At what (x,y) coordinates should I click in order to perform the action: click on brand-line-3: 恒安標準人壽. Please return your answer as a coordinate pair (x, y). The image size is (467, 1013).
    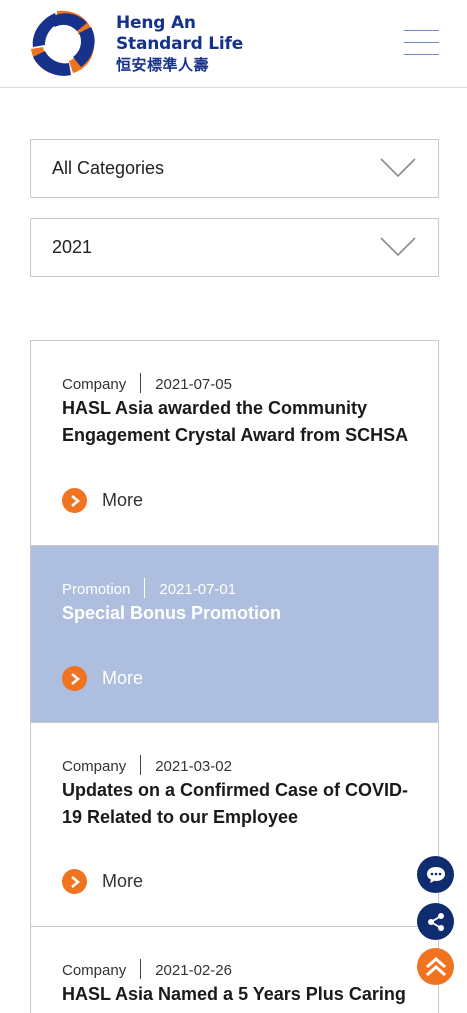
    Looking at the image, I should click on (163, 65).